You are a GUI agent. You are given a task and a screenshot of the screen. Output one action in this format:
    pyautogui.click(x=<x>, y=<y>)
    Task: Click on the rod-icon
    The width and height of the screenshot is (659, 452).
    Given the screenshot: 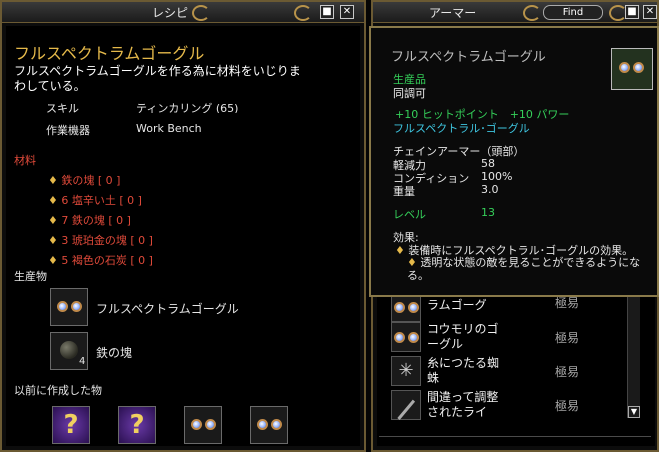 What is the action you would take?
    pyautogui.click(x=406, y=405)
    